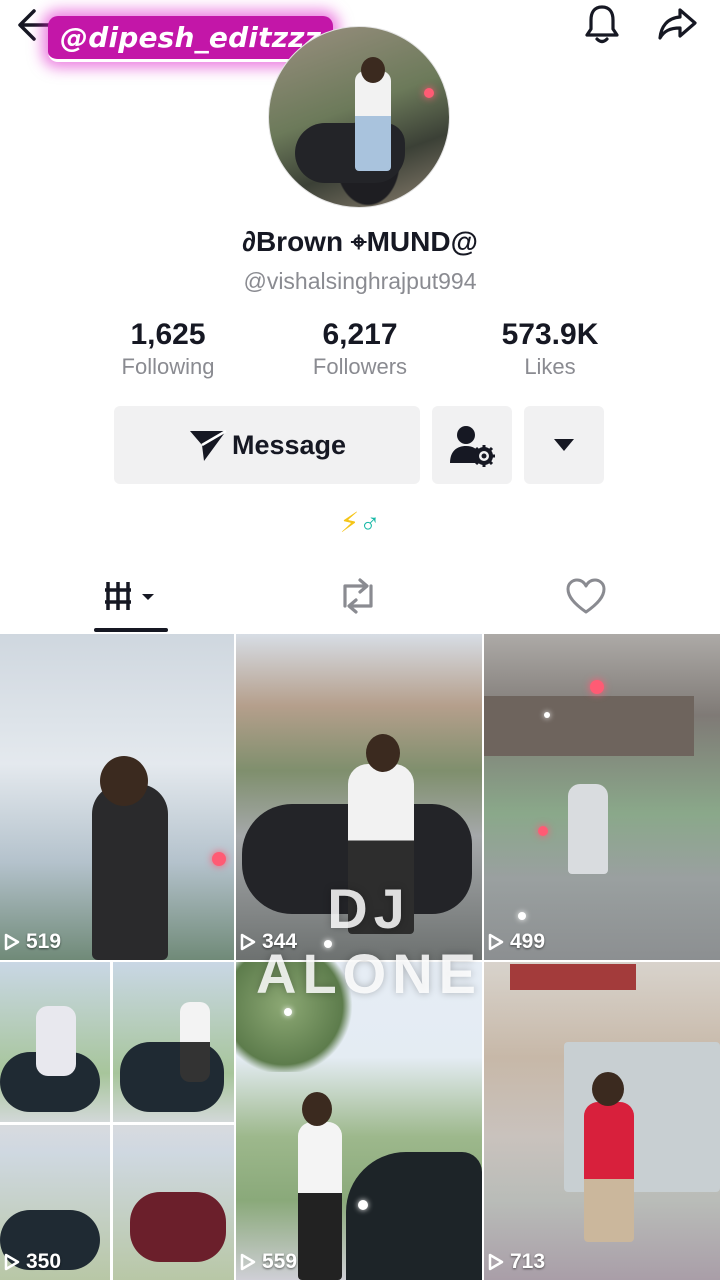  What do you see at coordinates (550, 366) in the screenshot?
I see `stat-label: Likes` at bounding box center [550, 366].